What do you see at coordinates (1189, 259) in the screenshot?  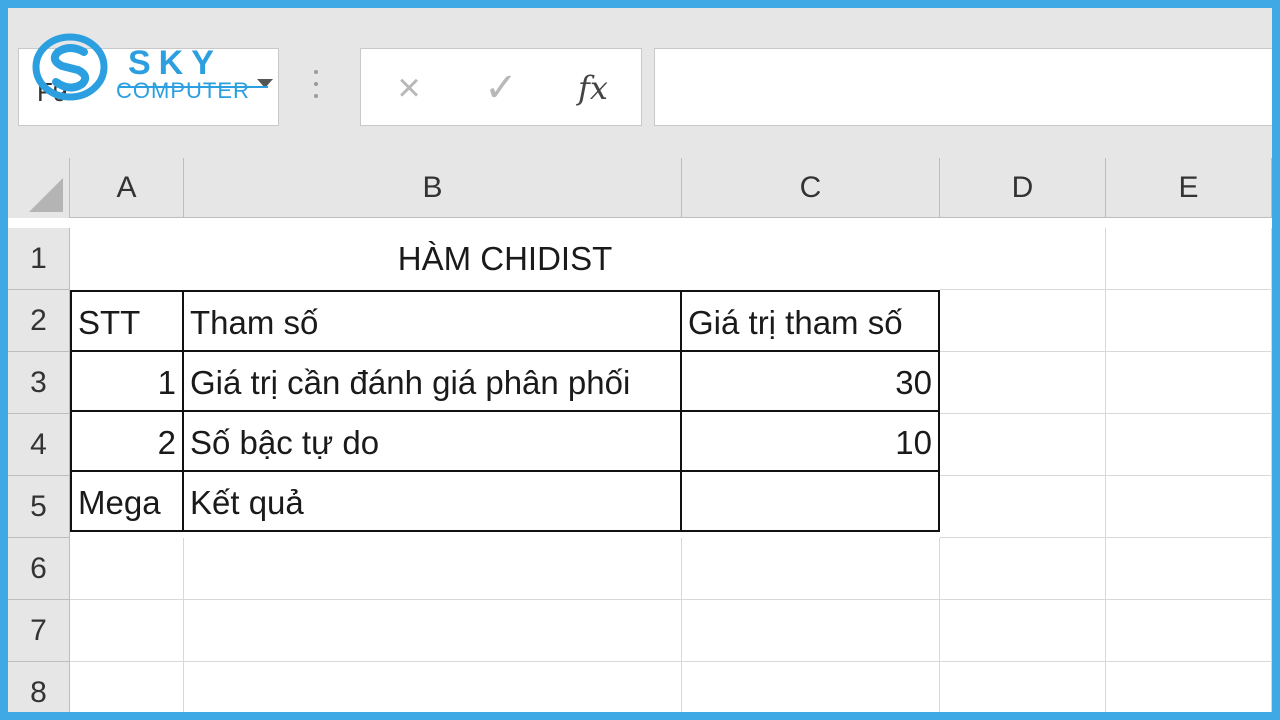 I see `cell-e1` at bounding box center [1189, 259].